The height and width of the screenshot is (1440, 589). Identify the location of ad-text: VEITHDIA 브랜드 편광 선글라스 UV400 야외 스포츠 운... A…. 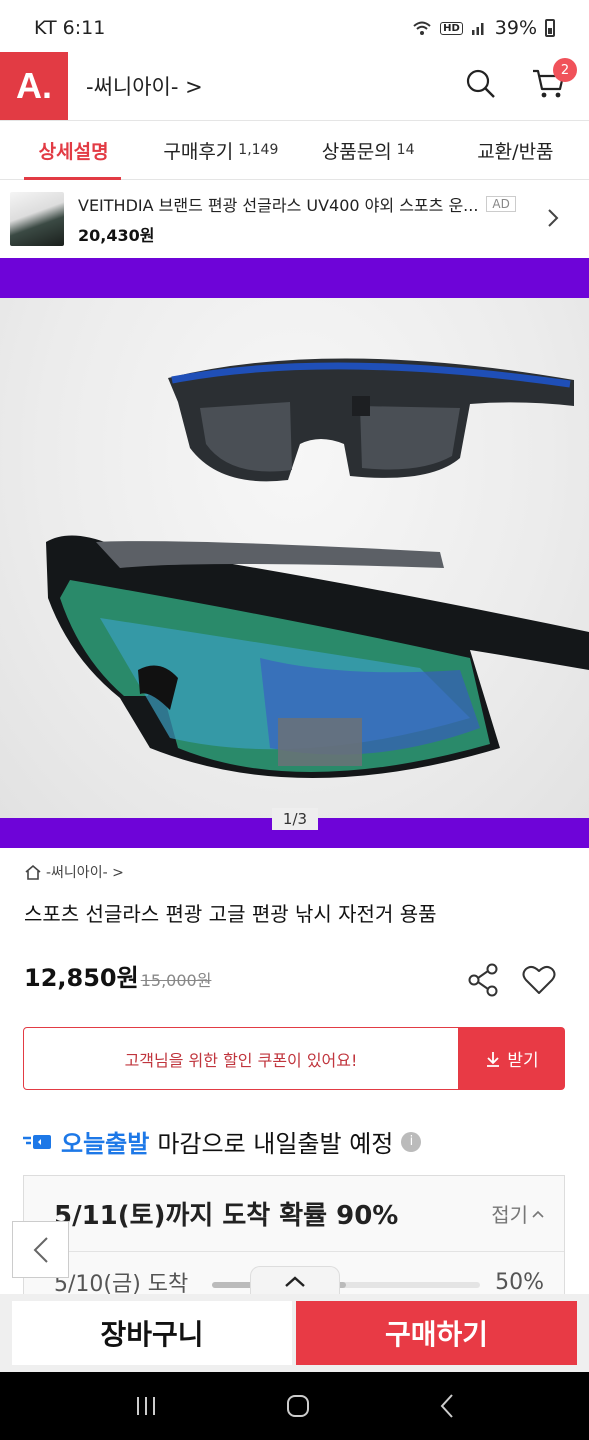
(298, 219).